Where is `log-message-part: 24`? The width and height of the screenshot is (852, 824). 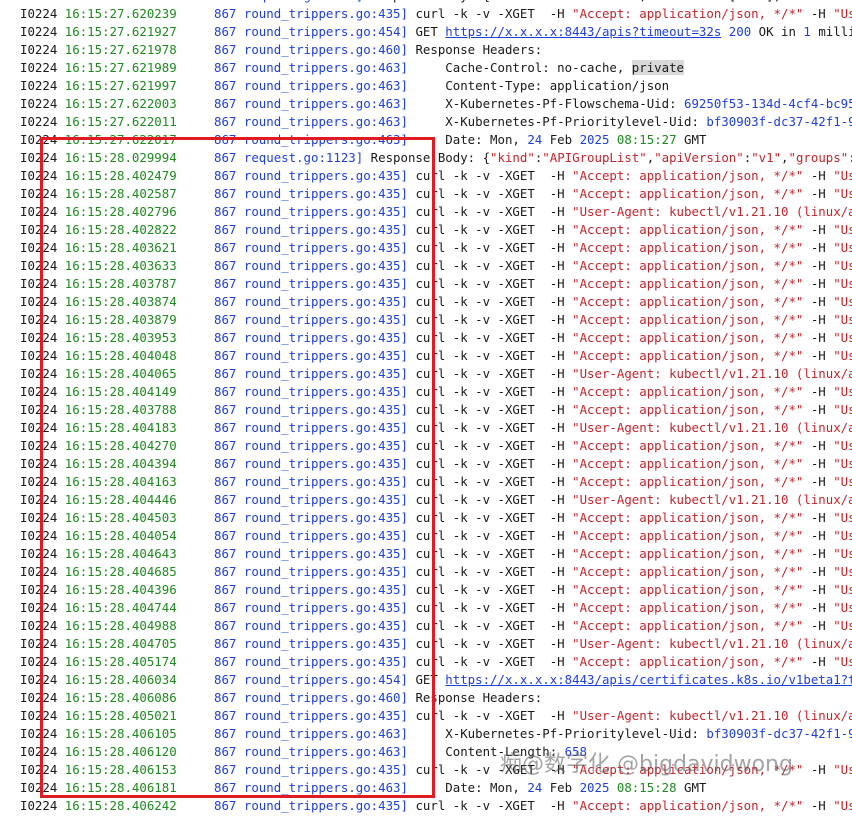
log-message-part: 24 is located at coordinates (535, 787).